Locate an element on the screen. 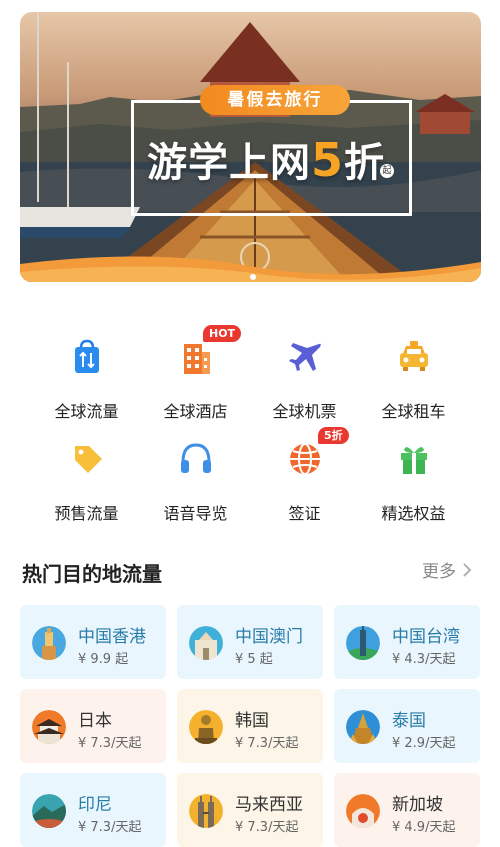  hotel-building-icon is located at coordinates (196, 359).